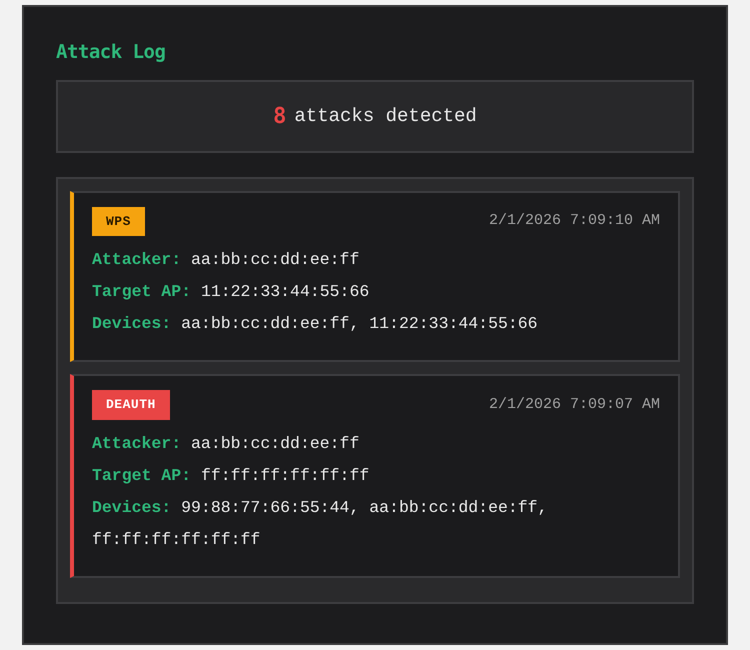 The width and height of the screenshot is (750, 650). What do you see at coordinates (131, 405) in the screenshot?
I see `attack-type-tag: DEAUTH` at bounding box center [131, 405].